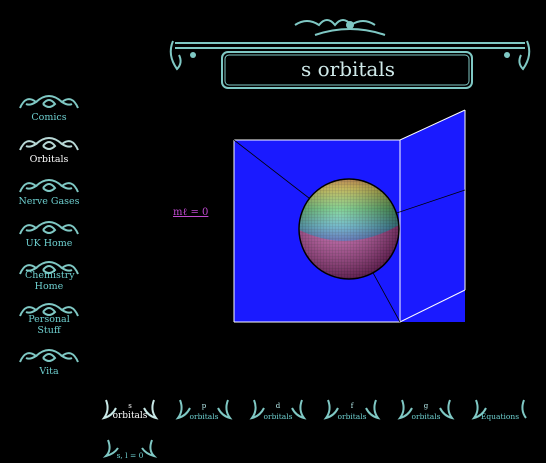  What do you see at coordinates (49, 201) in the screenshot?
I see `sidebar-item-label: Nerve Gases` at bounding box center [49, 201].